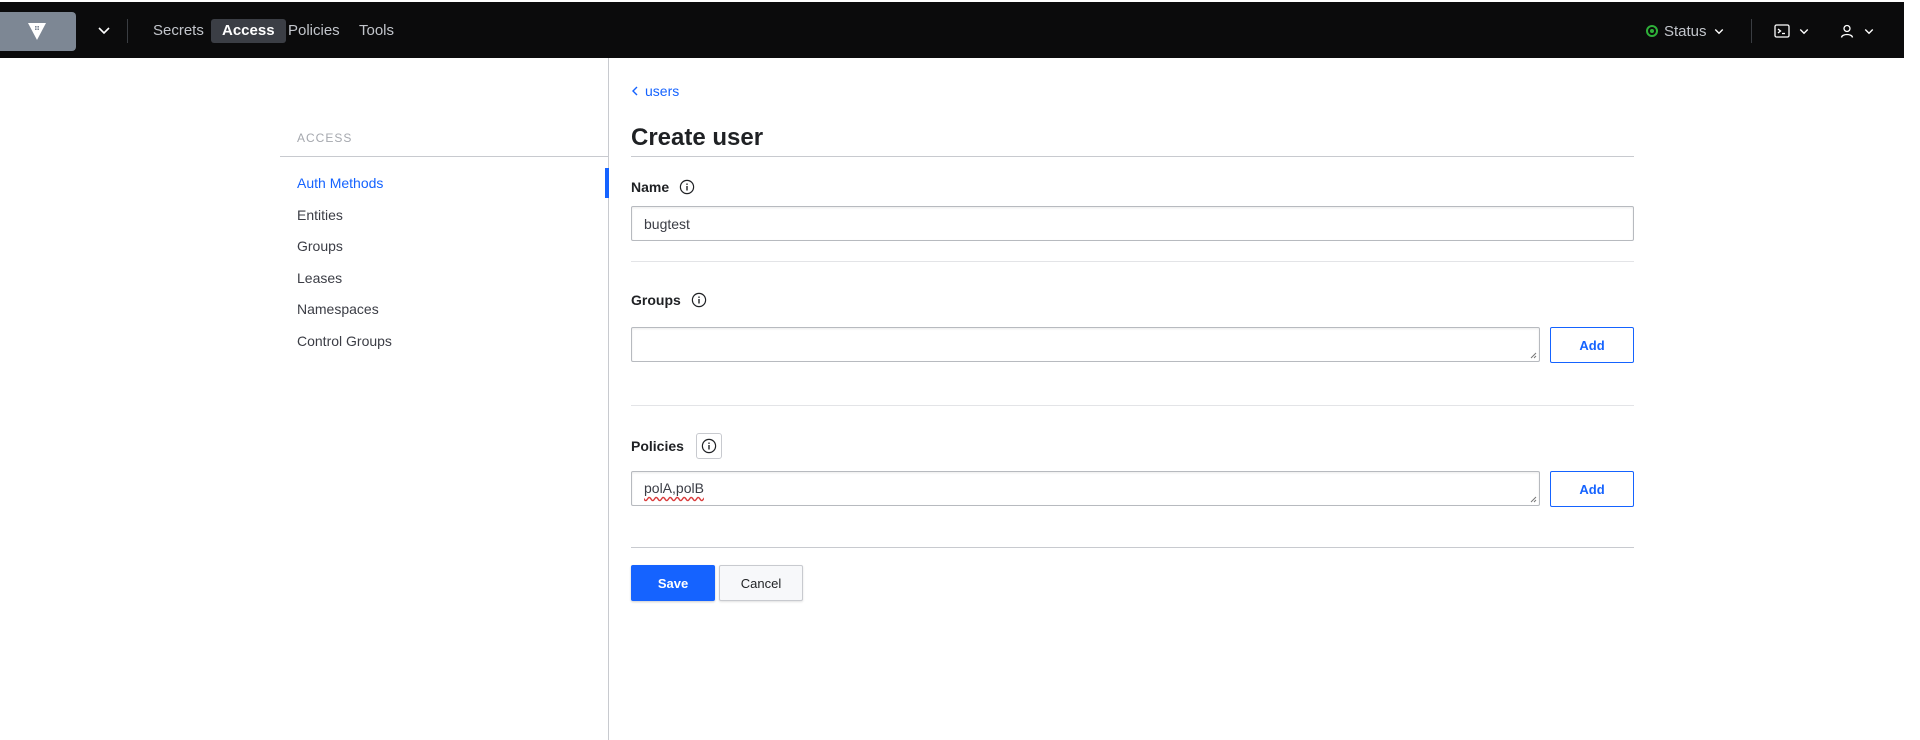  What do you see at coordinates (1782, 31) in the screenshot?
I see `terminal-icon` at bounding box center [1782, 31].